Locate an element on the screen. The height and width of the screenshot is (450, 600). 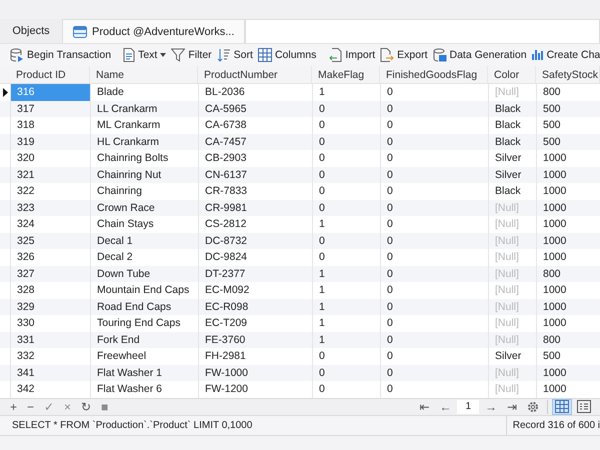
table-cell: Fork End is located at coordinates (145, 340).